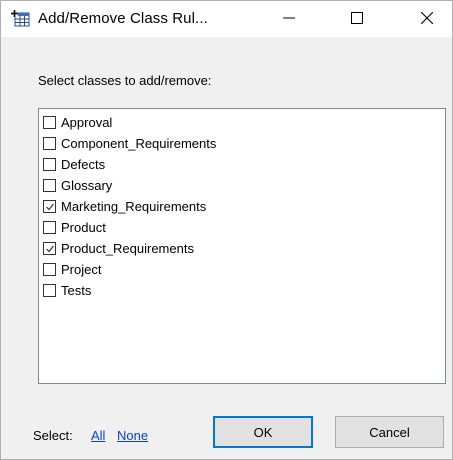 The image size is (453, 460). What do you see at coordinates (87, 185) in the screenshot?
I see `item-label: Glossary` at bounding box center [87, 185].